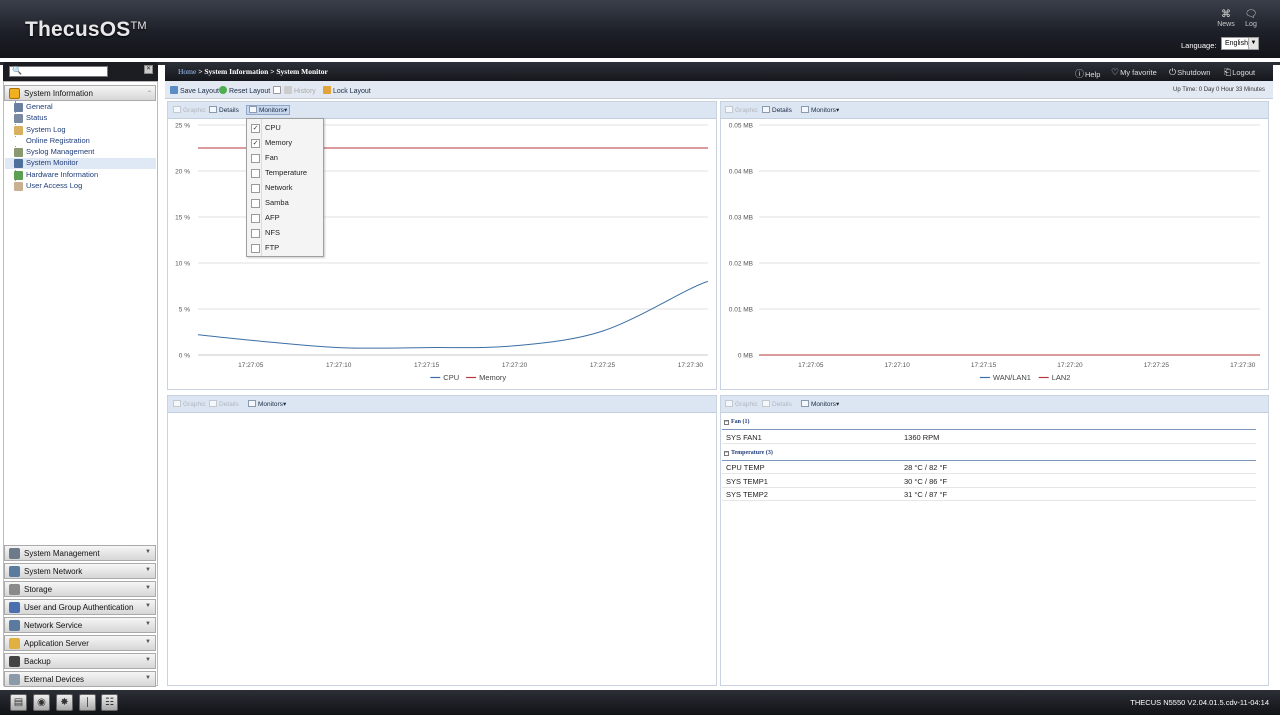 This screenshot has height=715, width=1280. What do you see at coordinates (347, 90) in the screenshot?
I see `lock-layout-button: Lock Layout` at bounding box center [347, 90].